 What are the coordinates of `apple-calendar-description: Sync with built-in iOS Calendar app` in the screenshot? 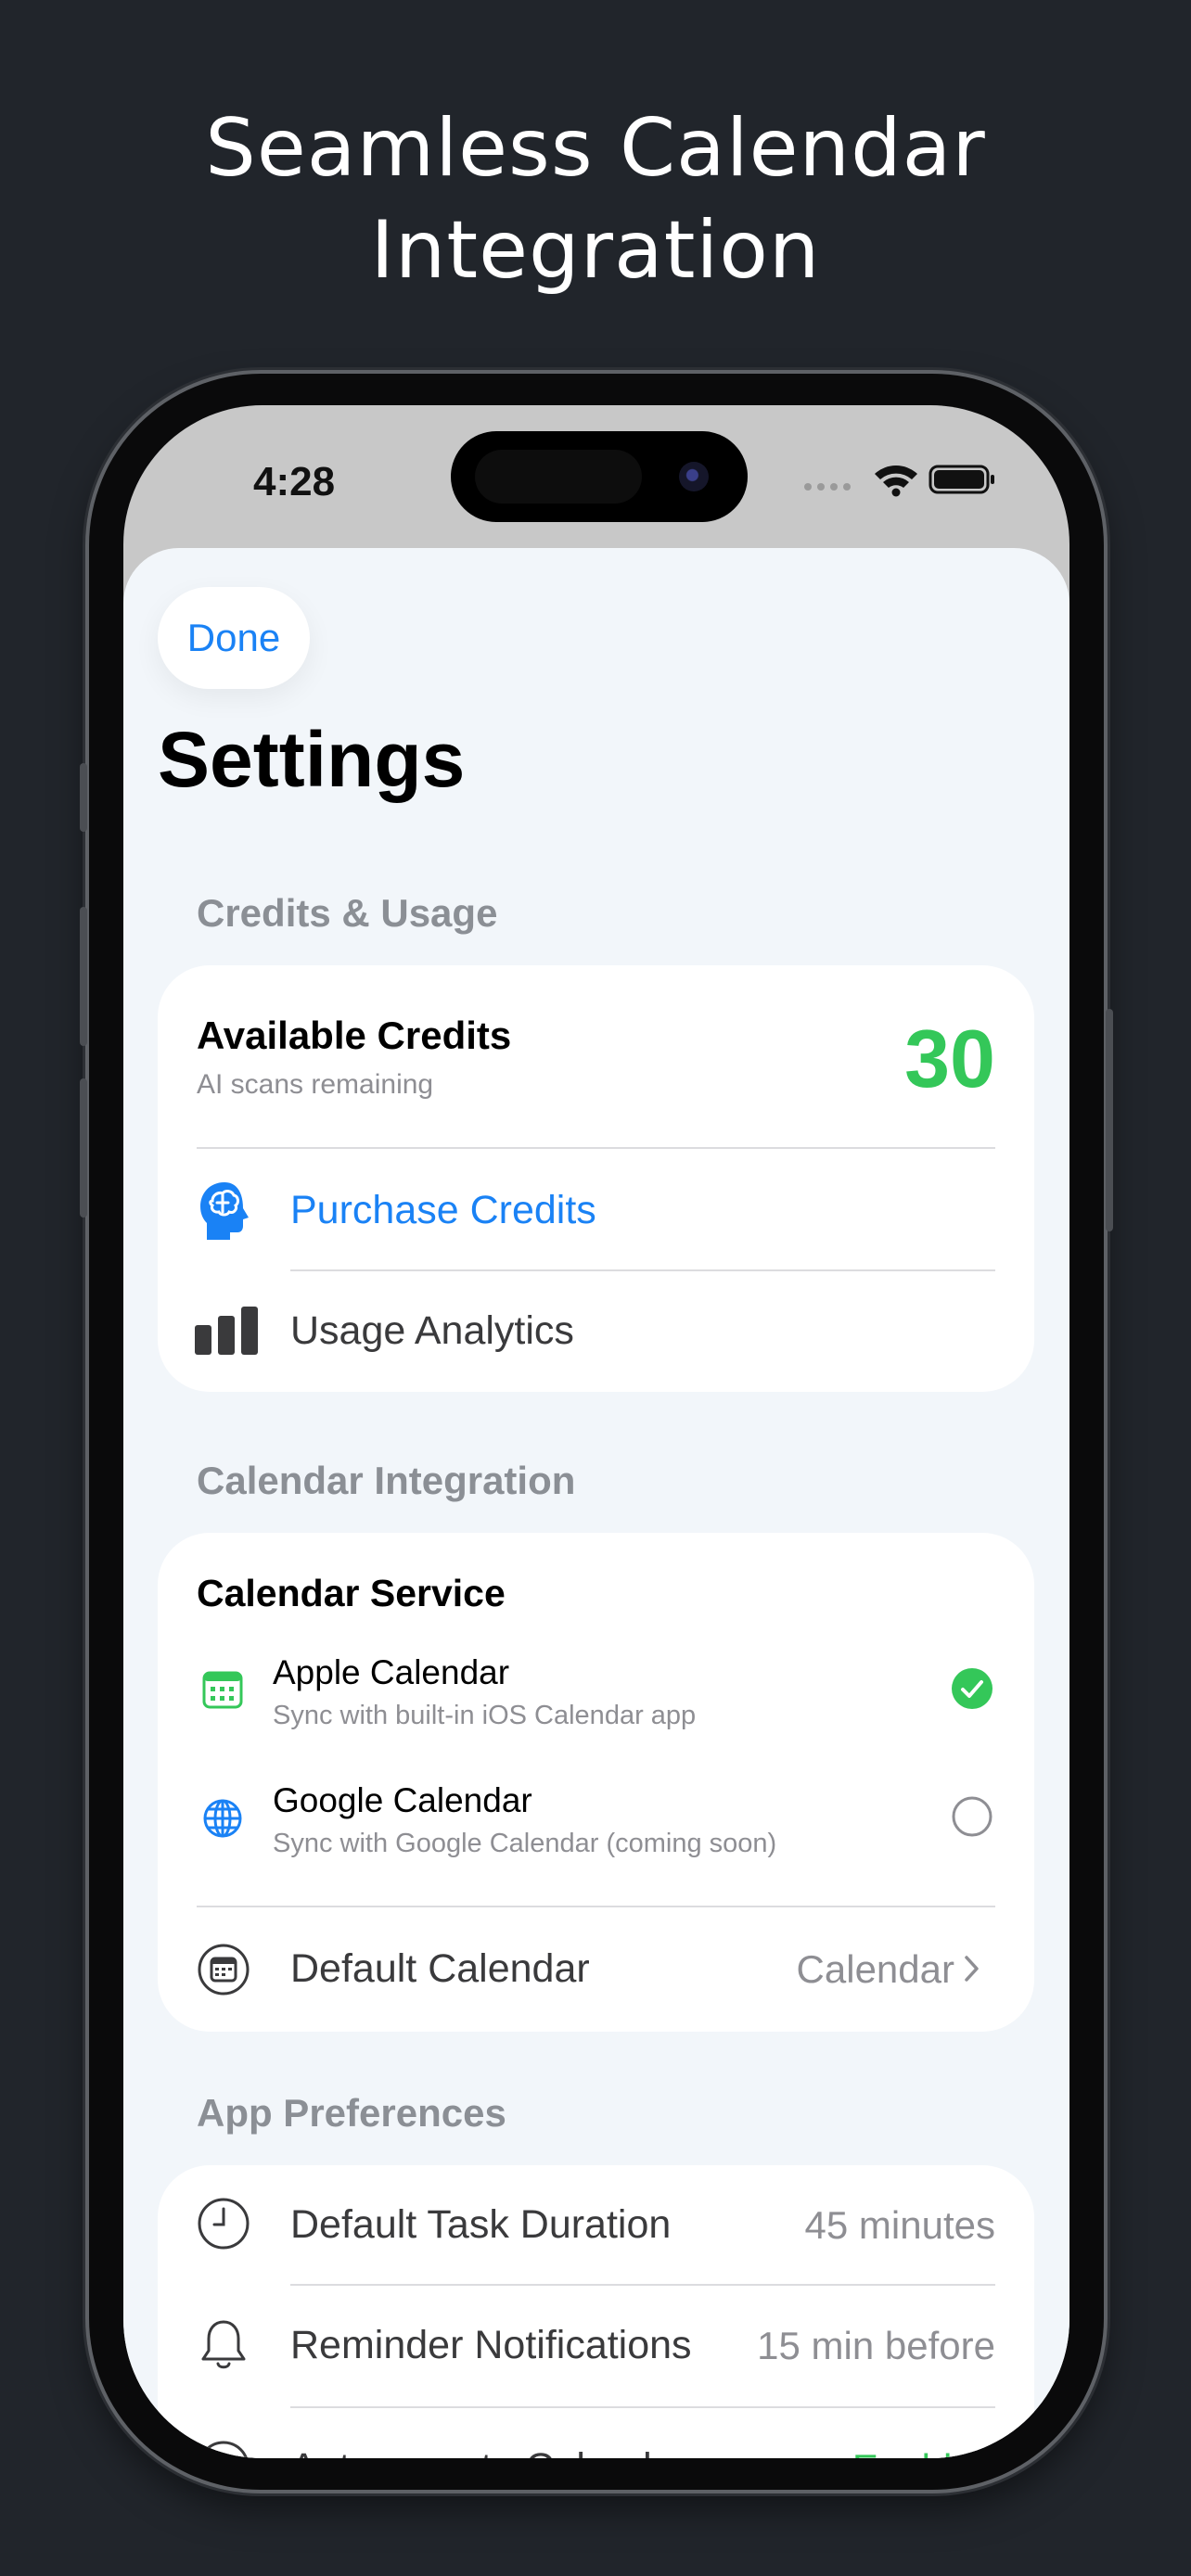 It's located at (485, 1715).